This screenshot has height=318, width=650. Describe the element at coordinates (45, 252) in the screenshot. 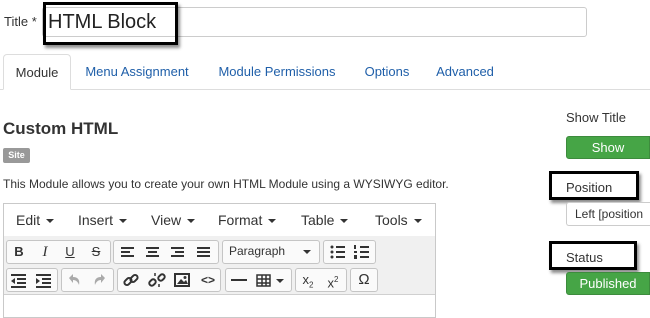

I see `italic-icon: I` at that location.